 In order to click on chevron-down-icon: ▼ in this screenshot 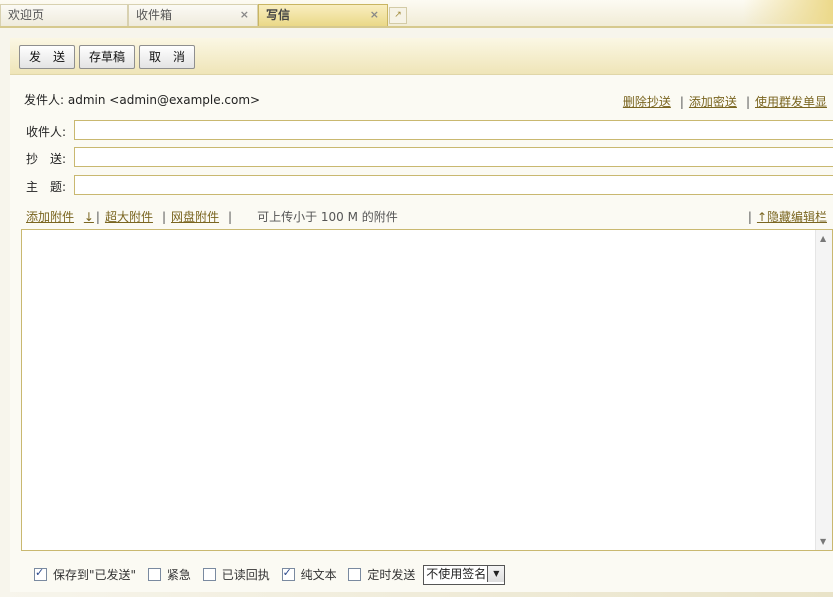, I will do `click(496, 574)`.